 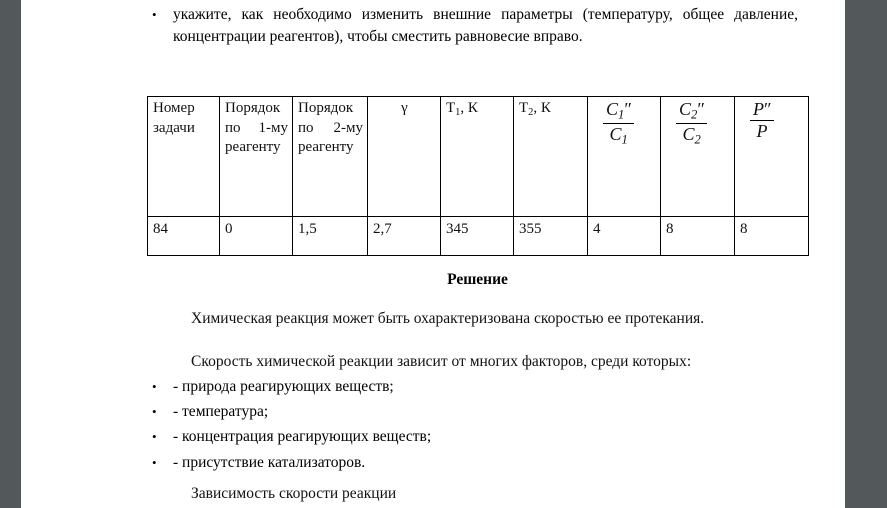 What do you see at coordinates (269, 462) in the screenshot?
I see `list-item-label: - присутствие катализаторов.` at bounding box center [269, 462].